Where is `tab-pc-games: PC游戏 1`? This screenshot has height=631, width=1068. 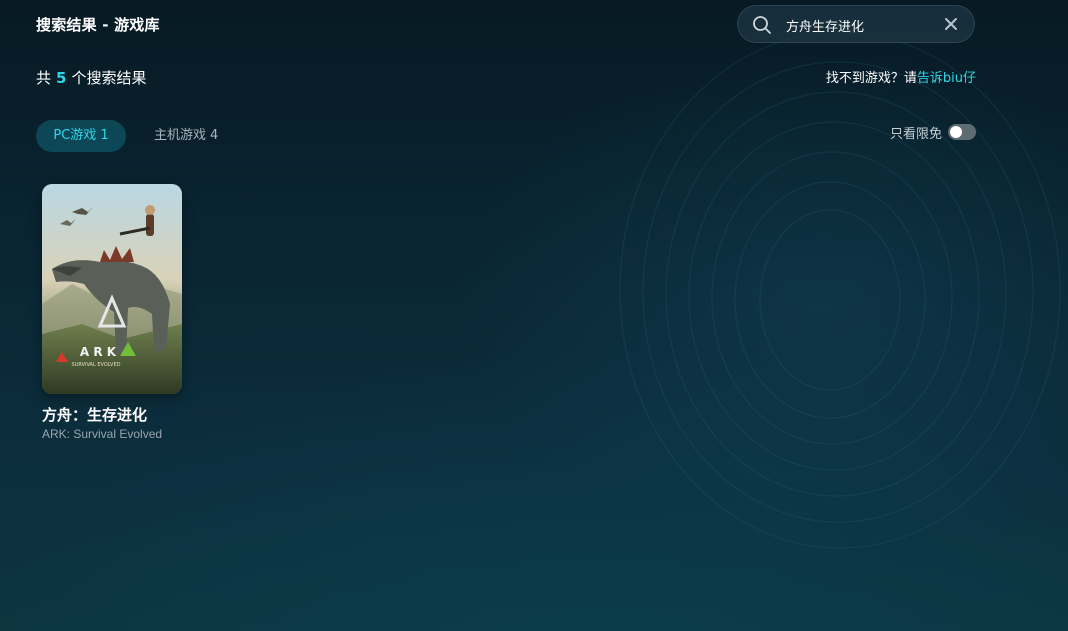 tab-pc-games: PC游戏 1 is located at coordinates (81, 136).